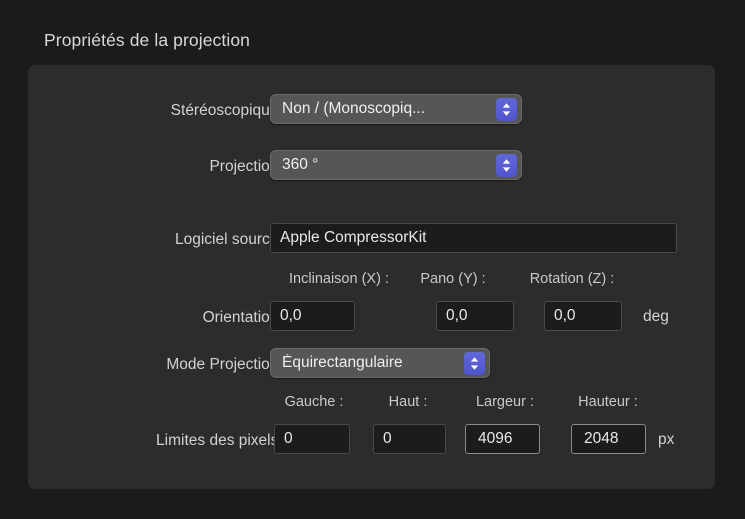 Image resolution: width=745 pixels, height=519 pixels. Describe the element at coordinates (565, 315) in the screenshot. I see `orientation-z-value: 0,0` at that location.